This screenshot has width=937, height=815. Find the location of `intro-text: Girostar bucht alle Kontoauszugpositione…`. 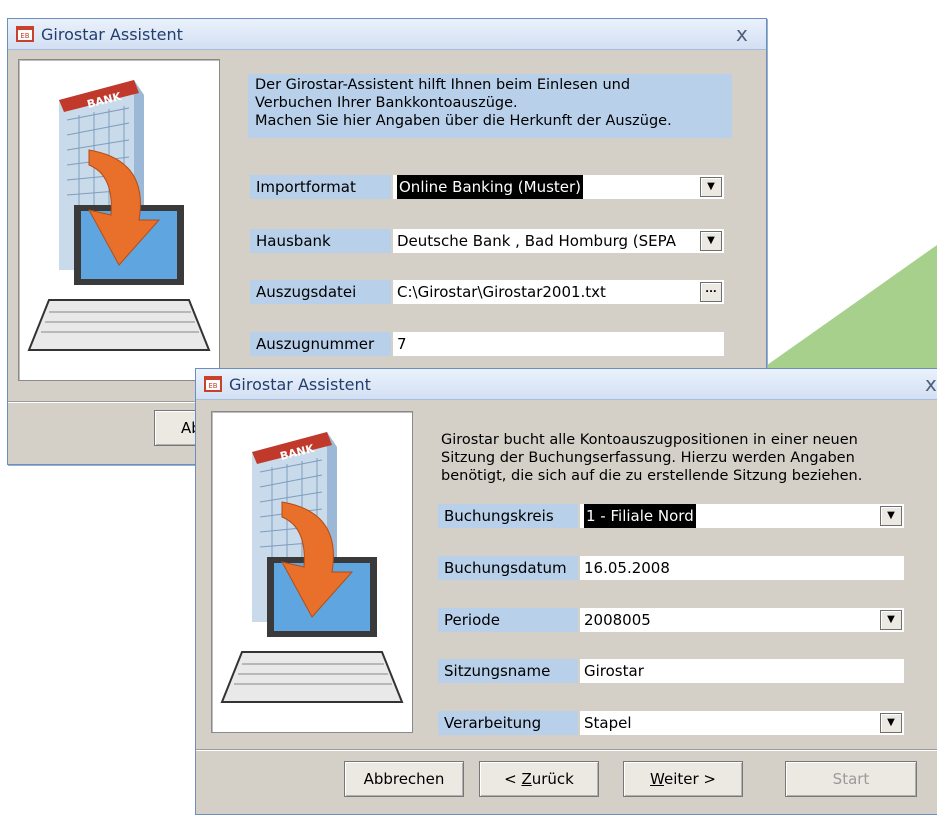

intro-text: Girostar bucht alle Kontoauszugpositione… is located at coordinates (651, 458).